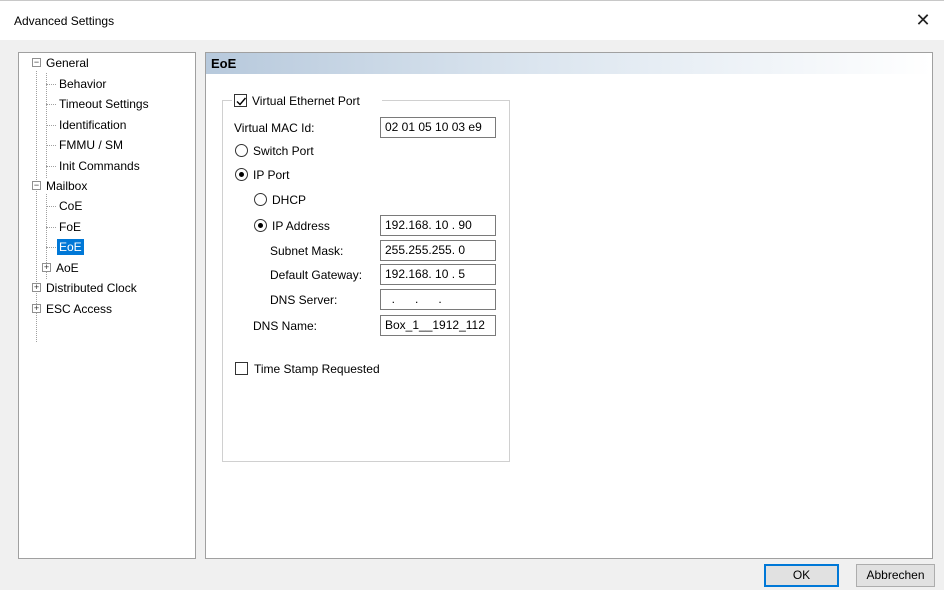 The height and width of the screenshot is (590, 944). I want to click on virtual-mac-field: 02 01 05 10 03 e9, so click(438, 127).